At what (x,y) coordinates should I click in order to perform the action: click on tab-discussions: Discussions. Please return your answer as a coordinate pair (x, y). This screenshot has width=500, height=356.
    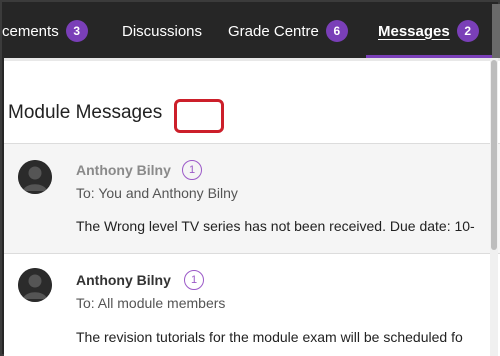
    Looking at the image, I should click on (162, 31).